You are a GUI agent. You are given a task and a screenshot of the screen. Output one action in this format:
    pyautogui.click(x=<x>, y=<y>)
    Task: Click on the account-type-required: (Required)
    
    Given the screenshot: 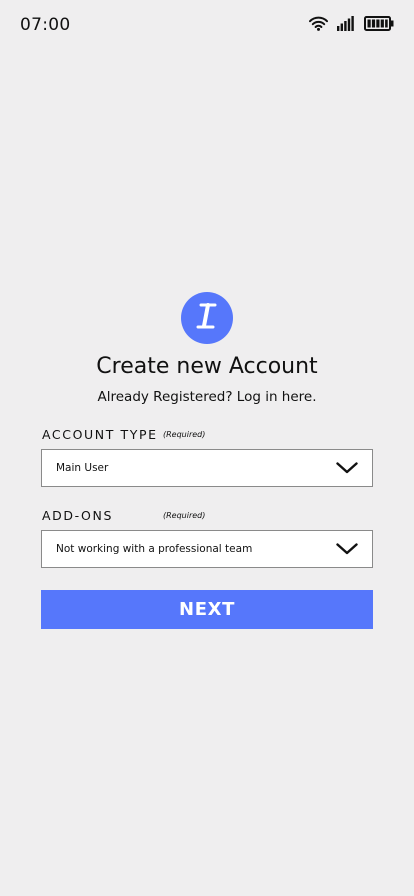 What is the action you would take?
    pyautogui.click(x=184, y=434)
    